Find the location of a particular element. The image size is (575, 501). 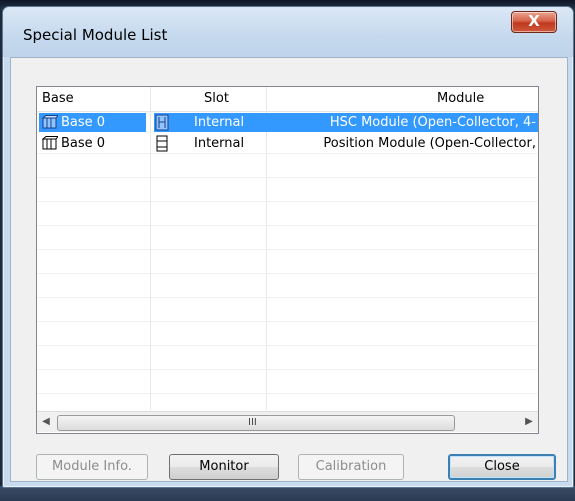

monitor-button: Monitor is located at coordinates (224, 467).